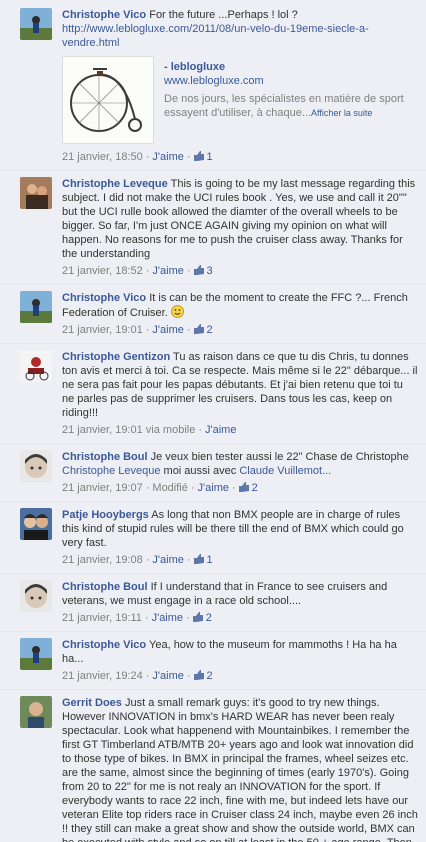  Describe the element at coordinates (105, 515) in the screenshot. I see `comment-author: Patje Hooybergs` at that location.